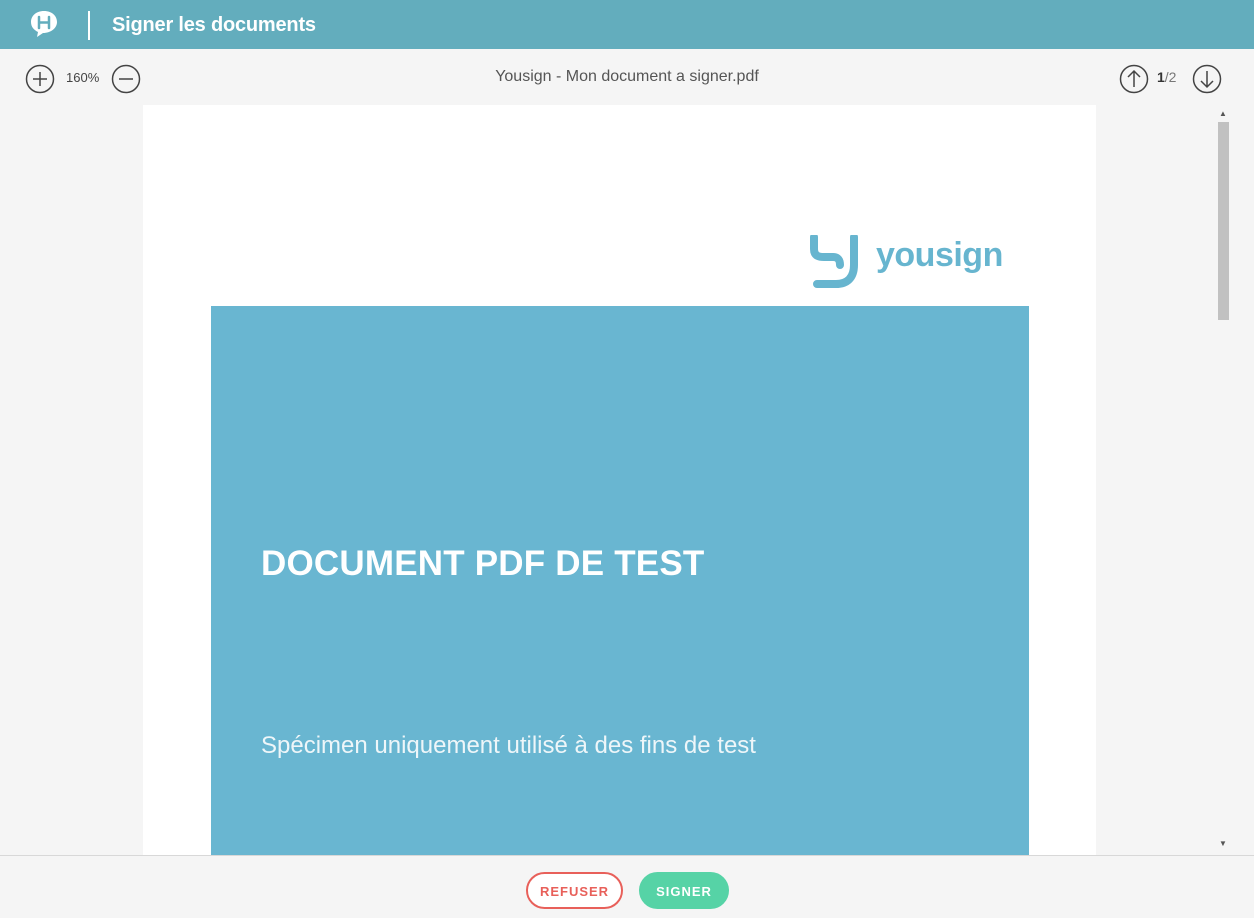 The image size is (1254, 918). I want to click on scroll-thumb, so click(1223, 221).